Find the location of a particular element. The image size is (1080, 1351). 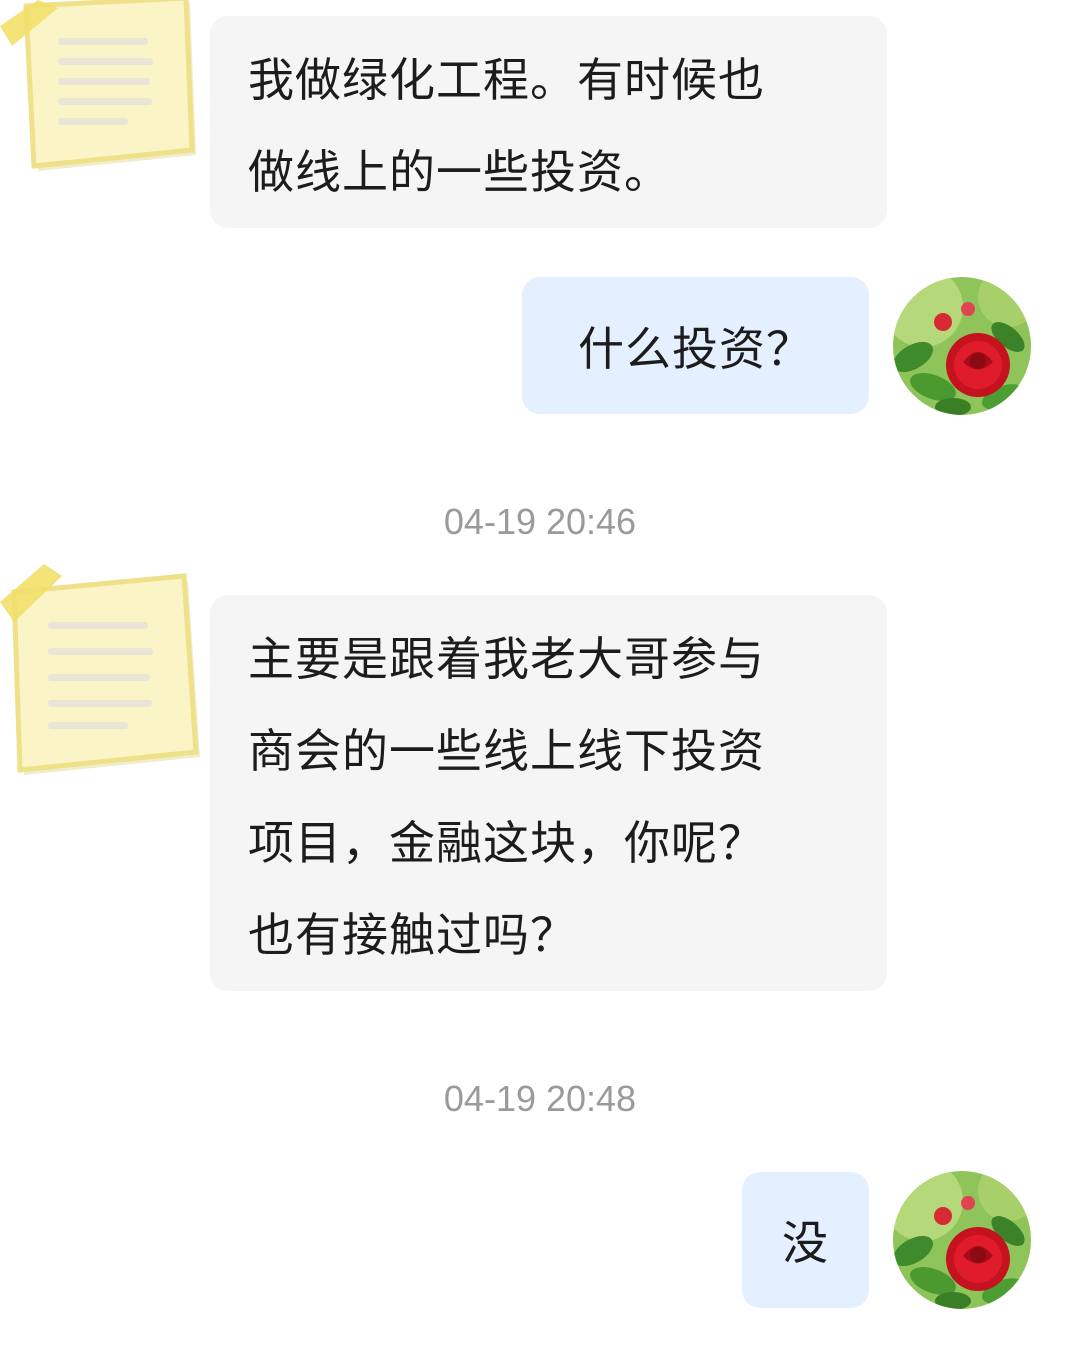

timestamp: 04-19 20:48 is located at coordinates (540, 1098).